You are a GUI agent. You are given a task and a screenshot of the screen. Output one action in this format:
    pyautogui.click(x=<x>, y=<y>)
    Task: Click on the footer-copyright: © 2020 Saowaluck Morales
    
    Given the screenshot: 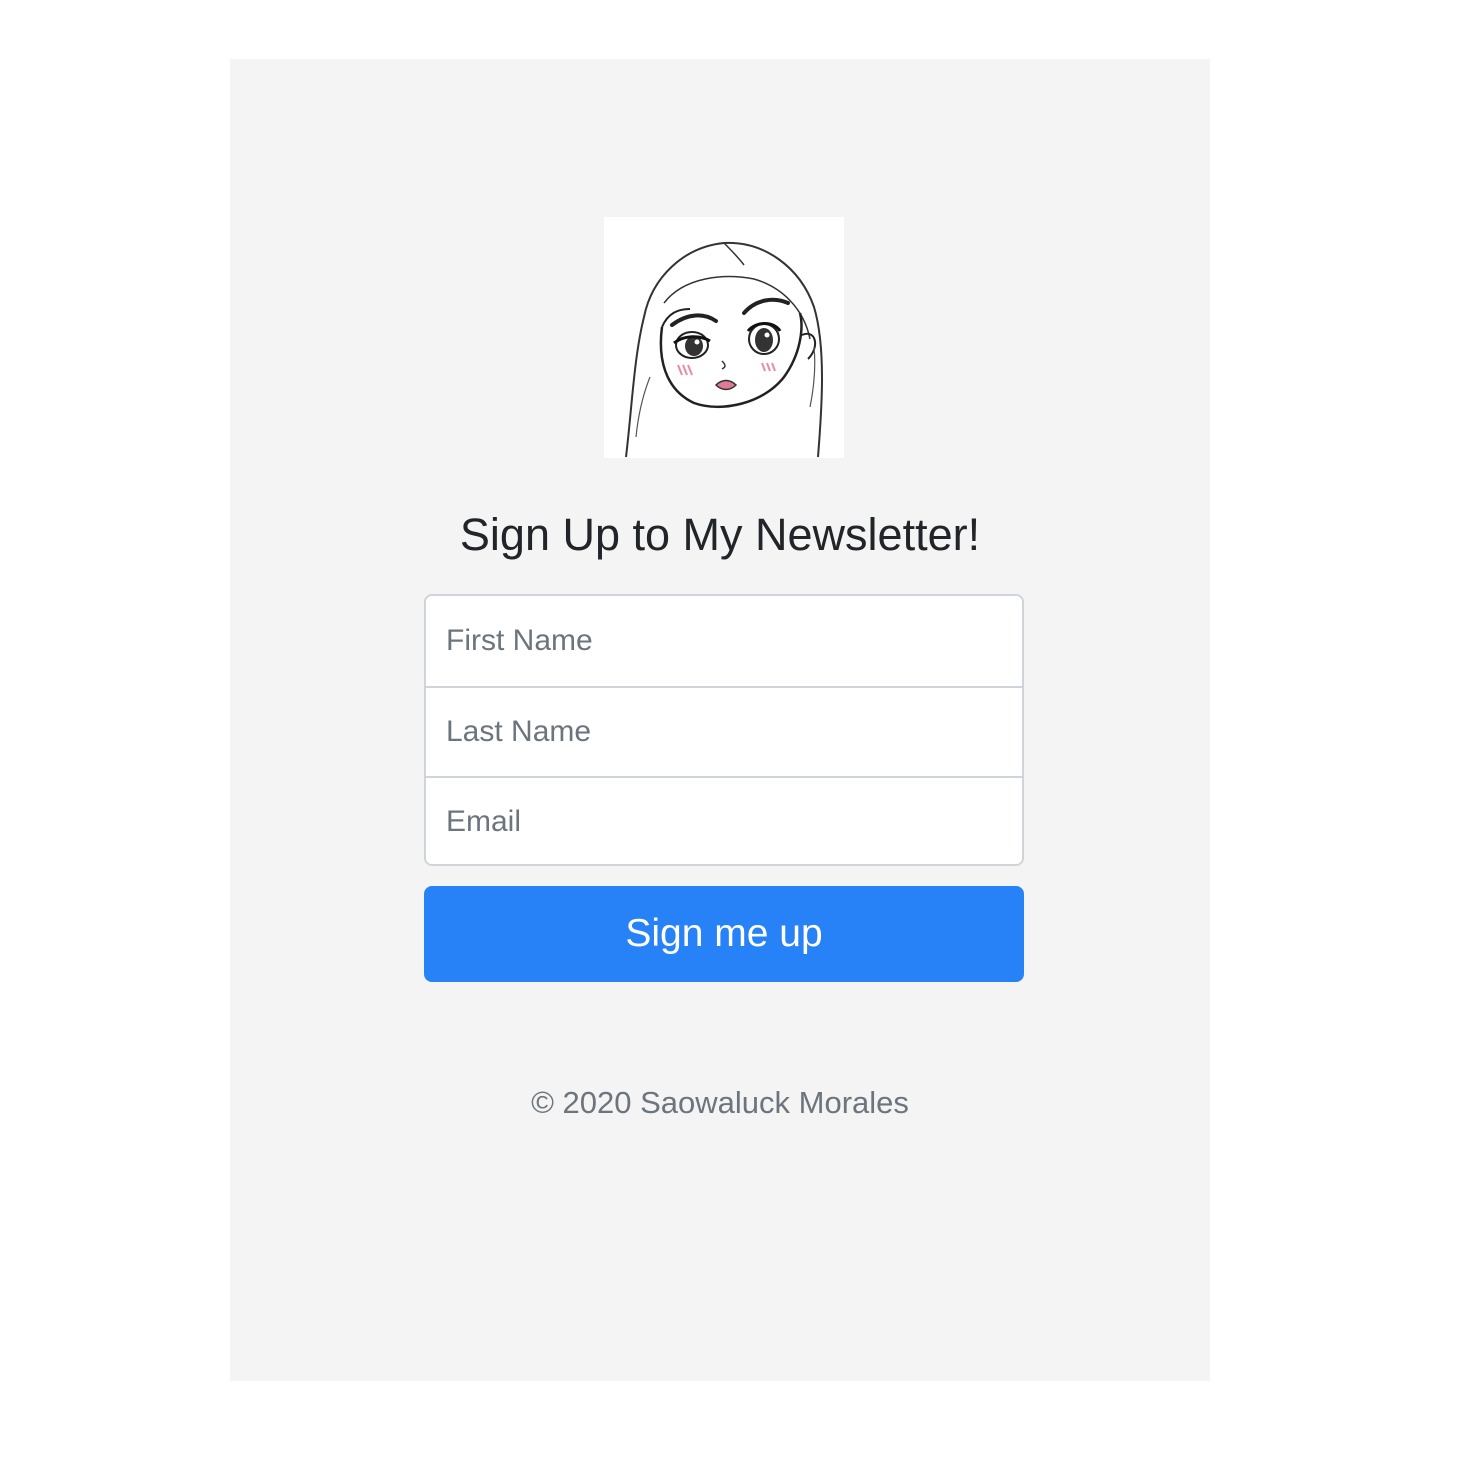 What is the action you would take?
    pyautogui.click(x=720, y=1102)
    